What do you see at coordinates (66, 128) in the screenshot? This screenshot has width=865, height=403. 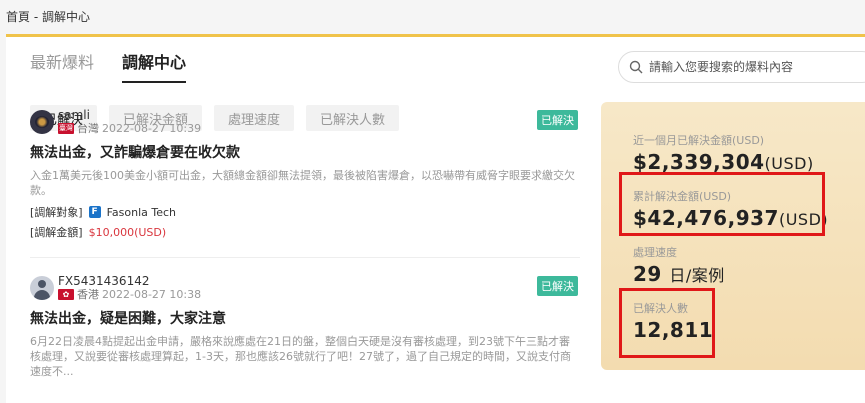 I see `flag-tw-icon: 臺灣` at bounding box center [66, 128].